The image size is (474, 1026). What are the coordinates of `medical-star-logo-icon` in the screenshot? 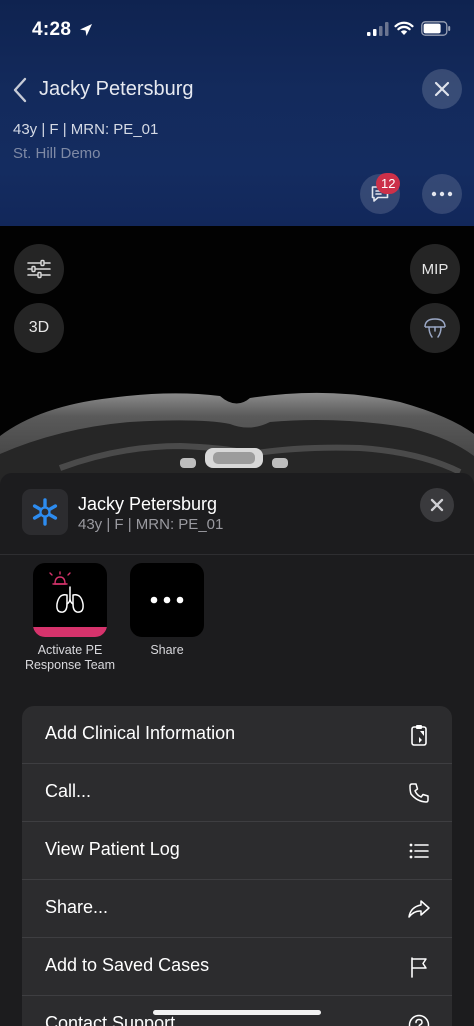 It's located at (45, 512).